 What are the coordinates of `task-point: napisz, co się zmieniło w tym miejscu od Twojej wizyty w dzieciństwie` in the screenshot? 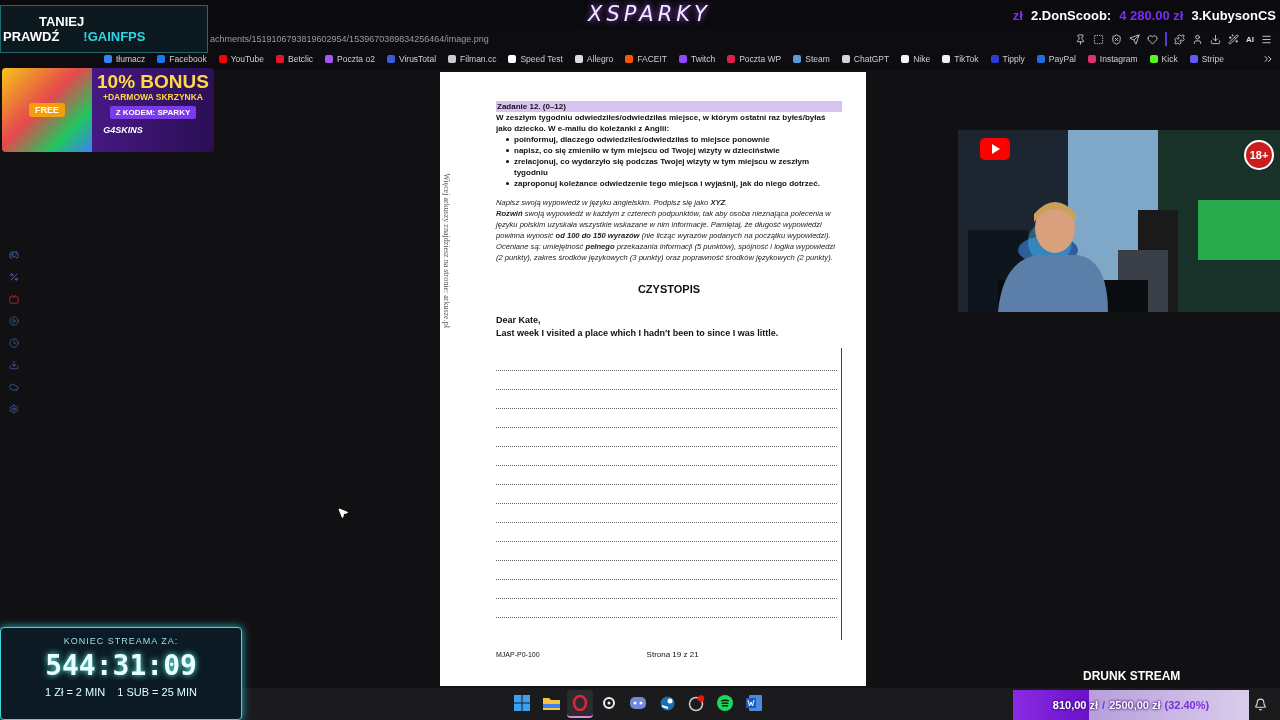 It's located at (647, 150).